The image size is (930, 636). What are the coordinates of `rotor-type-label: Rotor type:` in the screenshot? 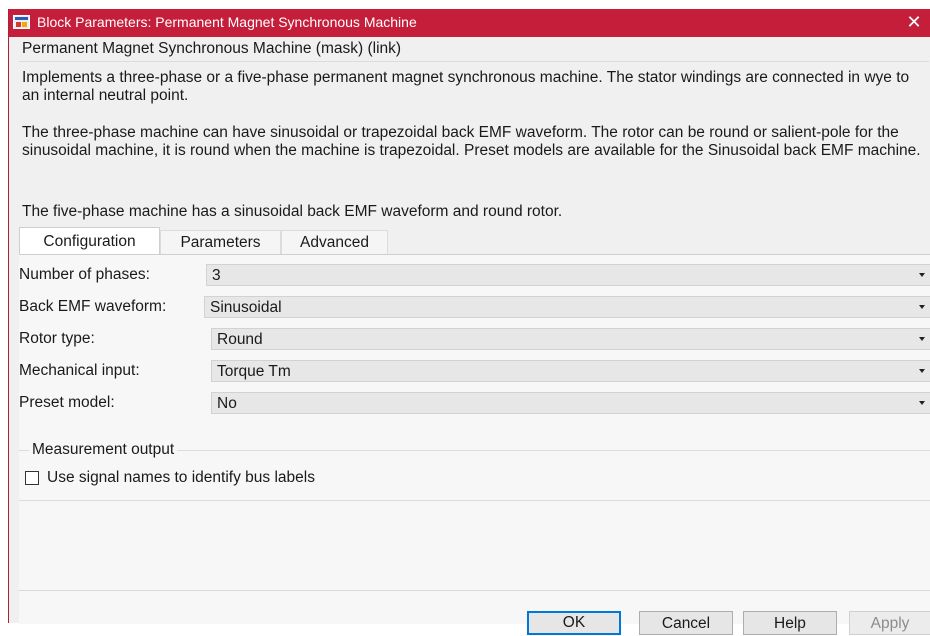 It's located at (57, 338).